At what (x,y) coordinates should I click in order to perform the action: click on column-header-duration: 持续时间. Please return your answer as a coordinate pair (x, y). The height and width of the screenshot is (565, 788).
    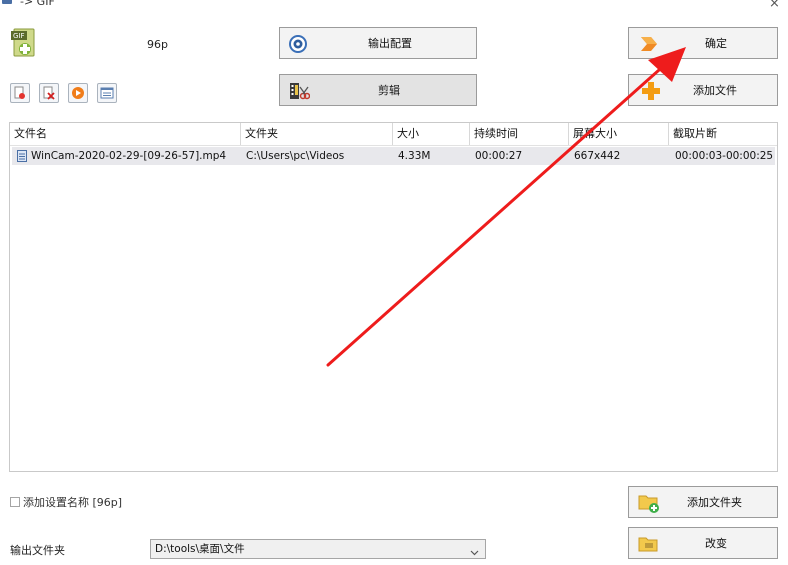
    Looking at the image, I should click on (519, 134).